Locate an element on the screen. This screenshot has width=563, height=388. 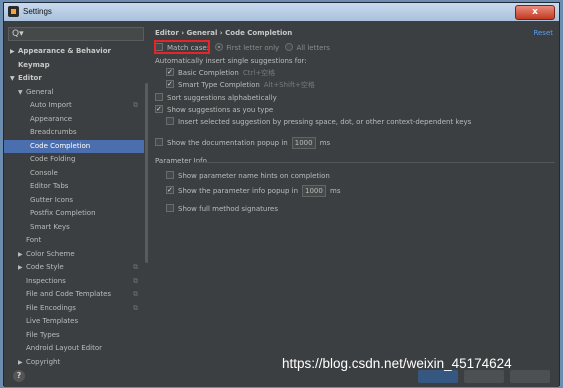
param-popup-checkbox is located at coordinates (170, 190).